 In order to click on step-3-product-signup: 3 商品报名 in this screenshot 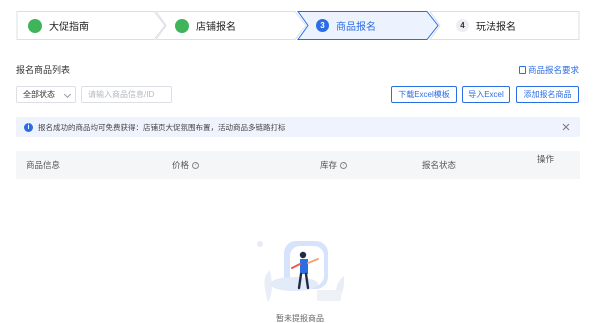, I will do `click(368, 25)`.